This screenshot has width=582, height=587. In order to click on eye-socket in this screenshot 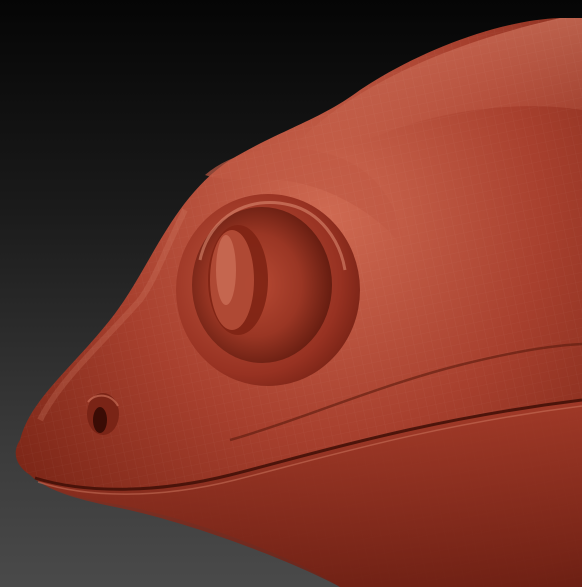, I will do `click(268, 290)`.